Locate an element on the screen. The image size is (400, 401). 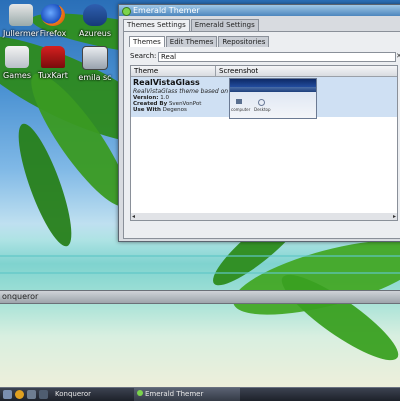
window-title: Emerald Themer is located at coordinates (166, 10).